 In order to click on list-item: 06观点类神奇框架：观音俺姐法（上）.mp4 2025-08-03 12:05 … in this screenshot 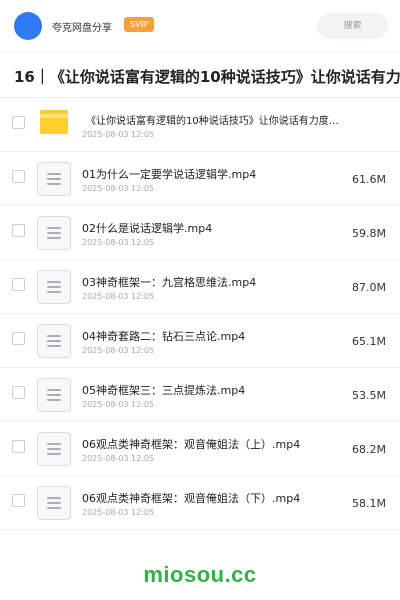, I will do `click(200, 449)`.